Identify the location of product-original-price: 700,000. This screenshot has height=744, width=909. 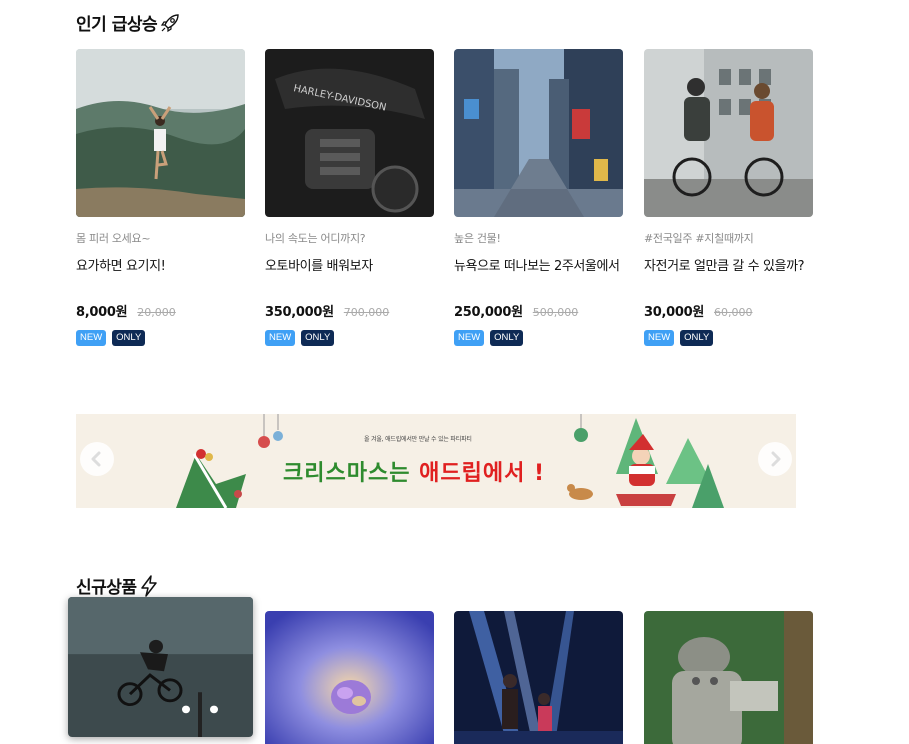
(366, 312).